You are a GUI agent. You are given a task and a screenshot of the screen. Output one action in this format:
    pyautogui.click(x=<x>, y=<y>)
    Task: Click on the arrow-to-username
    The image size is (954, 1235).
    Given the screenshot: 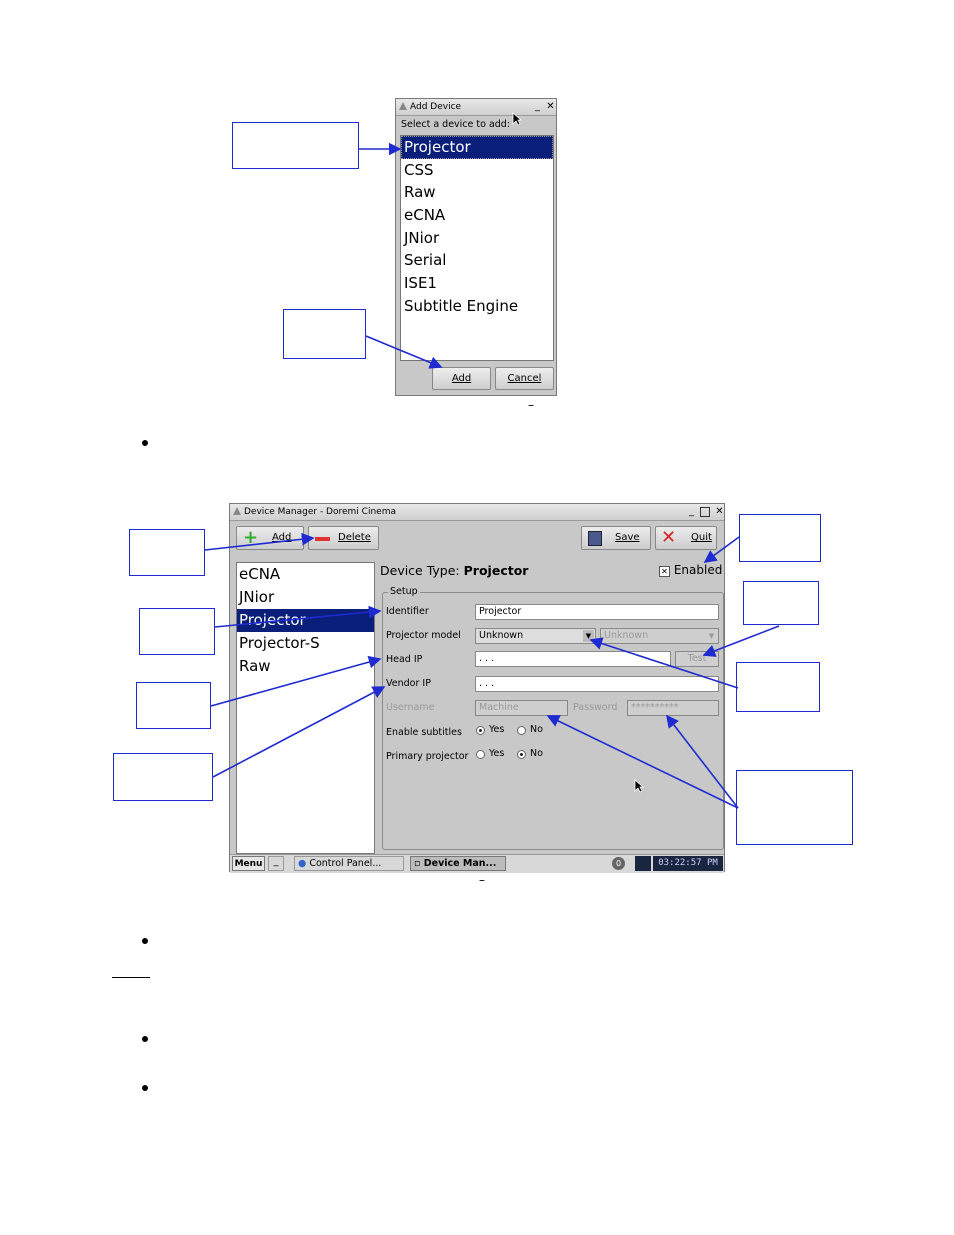 What is the action you would take?
    pyautogui.click(x=642, y=762)
    